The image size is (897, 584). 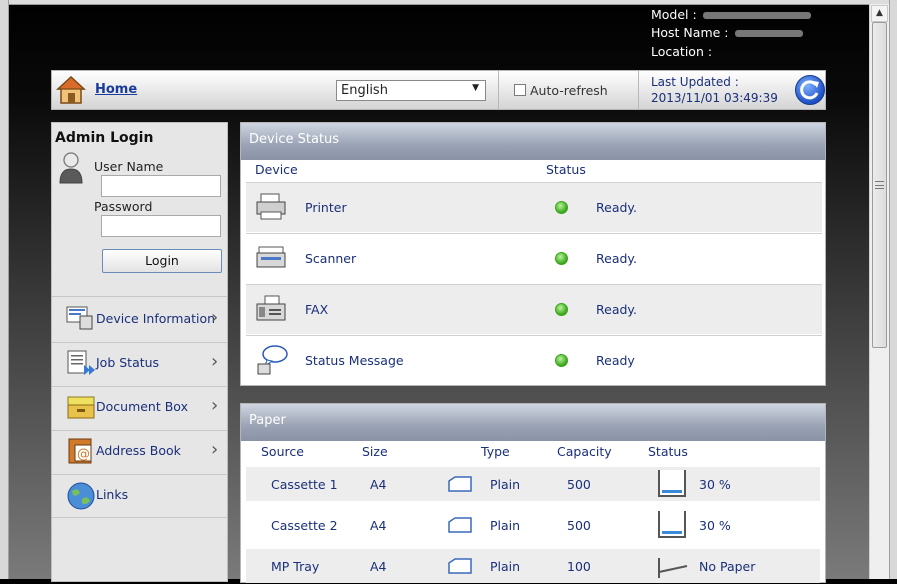 What do you see at coordinates (448, 2) in the screenshot?
I see `window-top-edge` at bounding box center [448, 2].